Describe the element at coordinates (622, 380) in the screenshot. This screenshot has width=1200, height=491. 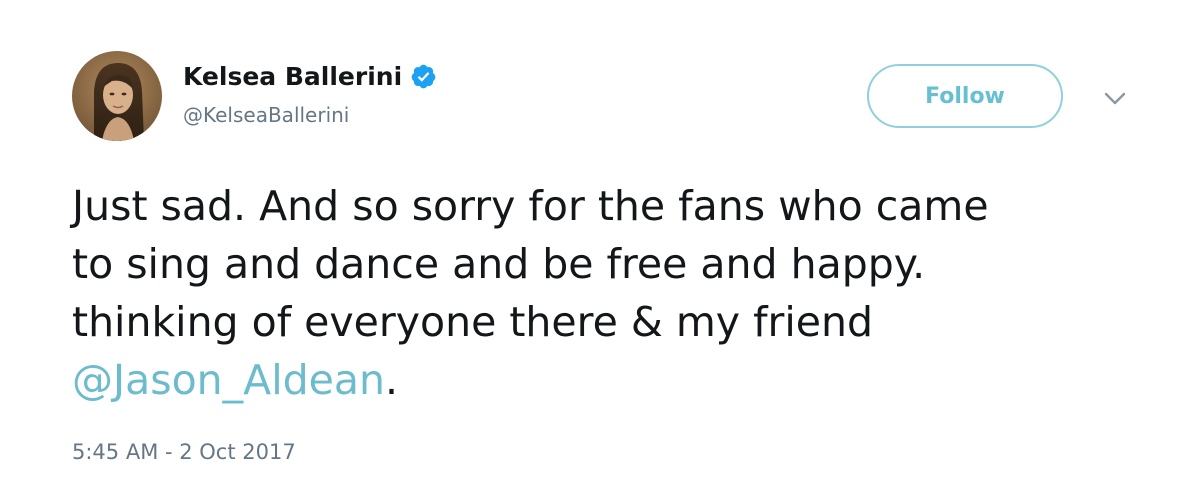
I see `tweet-text-line-mention: @Jason_Aldean.` at that location.